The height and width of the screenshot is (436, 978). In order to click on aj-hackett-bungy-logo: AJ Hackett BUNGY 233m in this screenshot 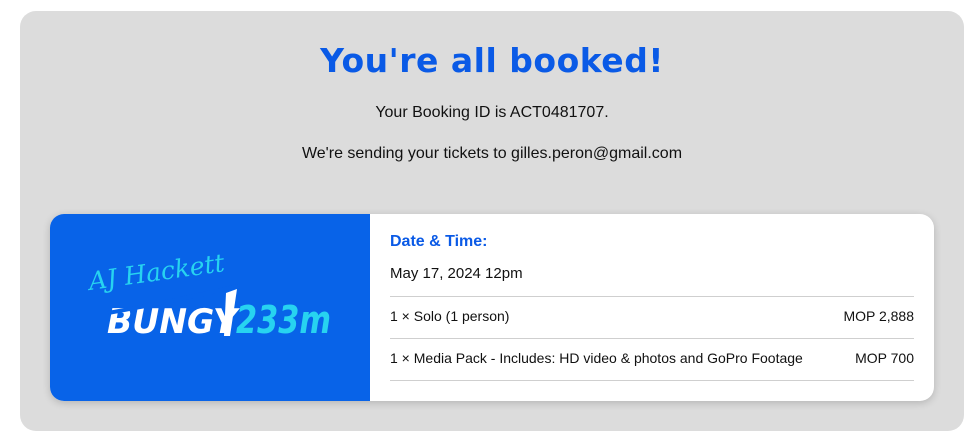, I will do `click(210, 307)`.